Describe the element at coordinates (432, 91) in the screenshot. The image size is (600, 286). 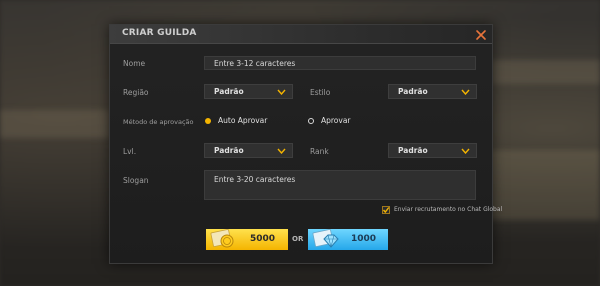
I see `style-select: Padrão` at that location.